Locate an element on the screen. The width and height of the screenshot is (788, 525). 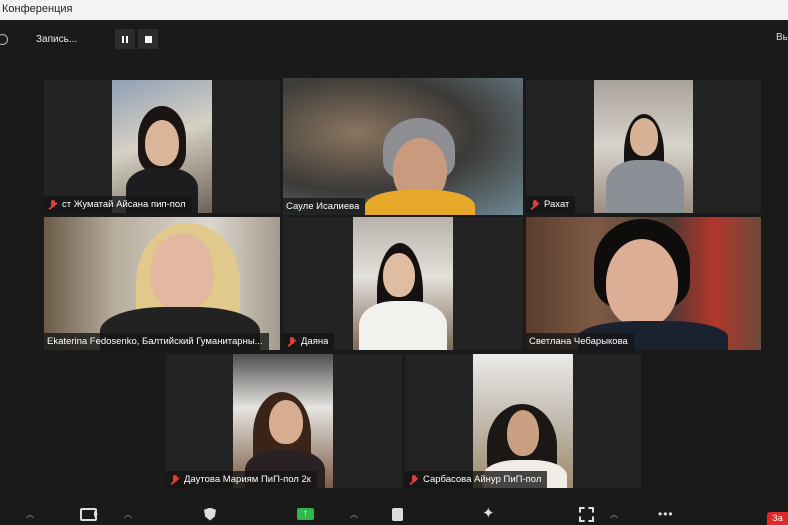
sparkle-icon: ✦ is located at coordinates (488, 513).